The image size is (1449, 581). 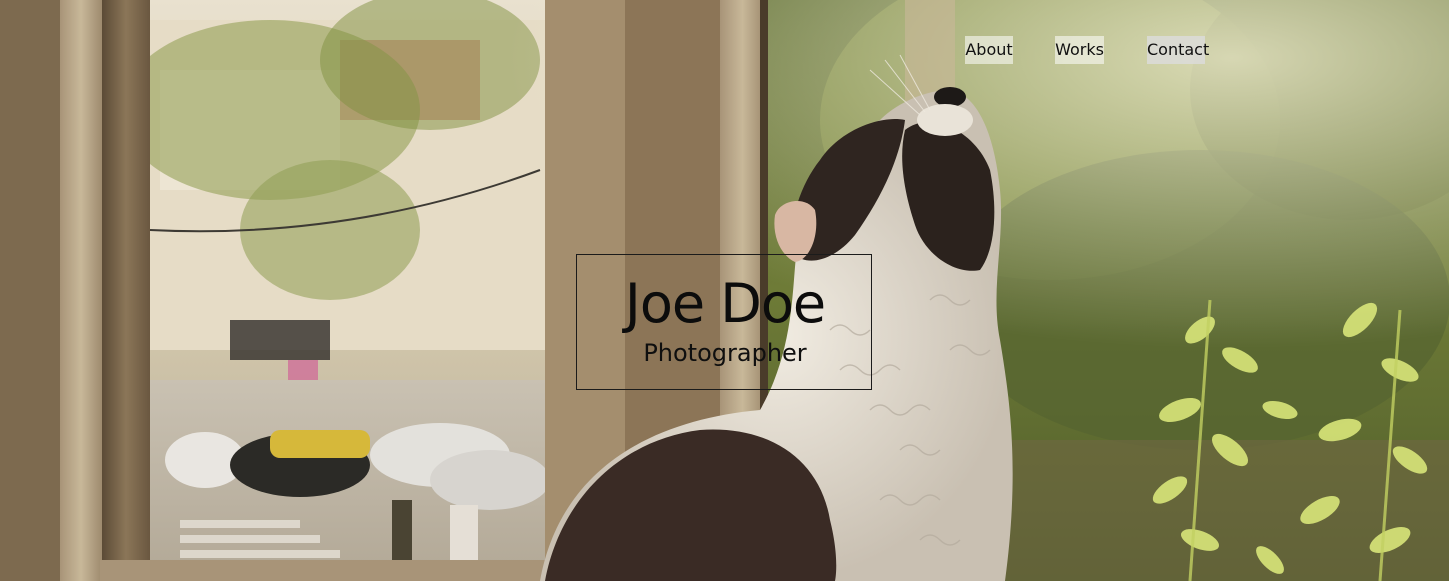 I want to click on main-navigation: About Works Contact, so click(x=724, y=50).